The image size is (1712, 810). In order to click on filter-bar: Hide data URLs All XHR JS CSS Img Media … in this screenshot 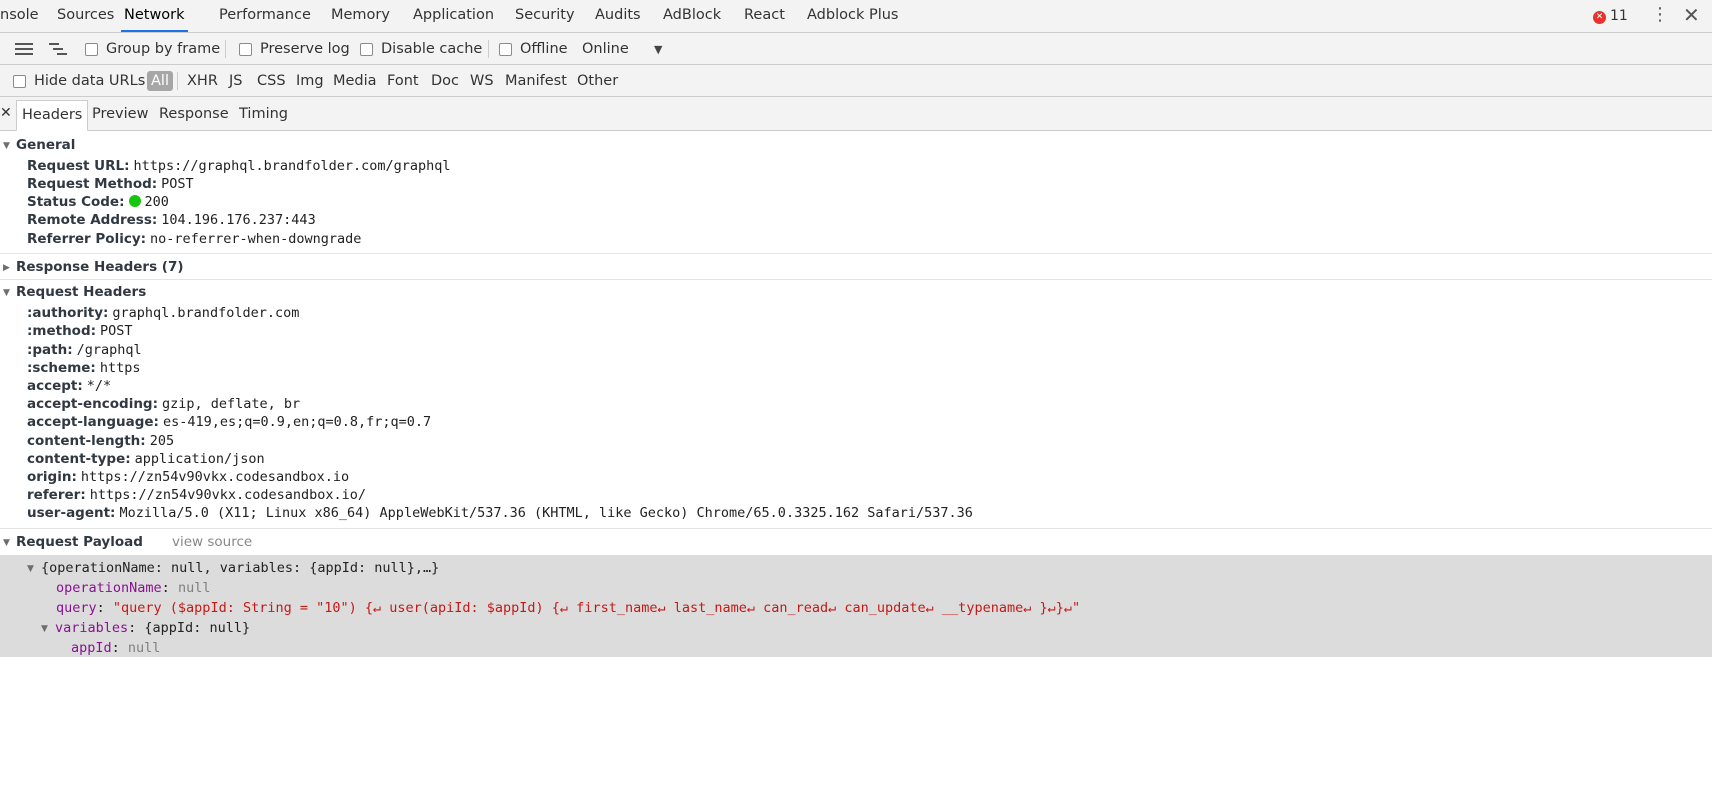, I will do `click(856, 81)`.